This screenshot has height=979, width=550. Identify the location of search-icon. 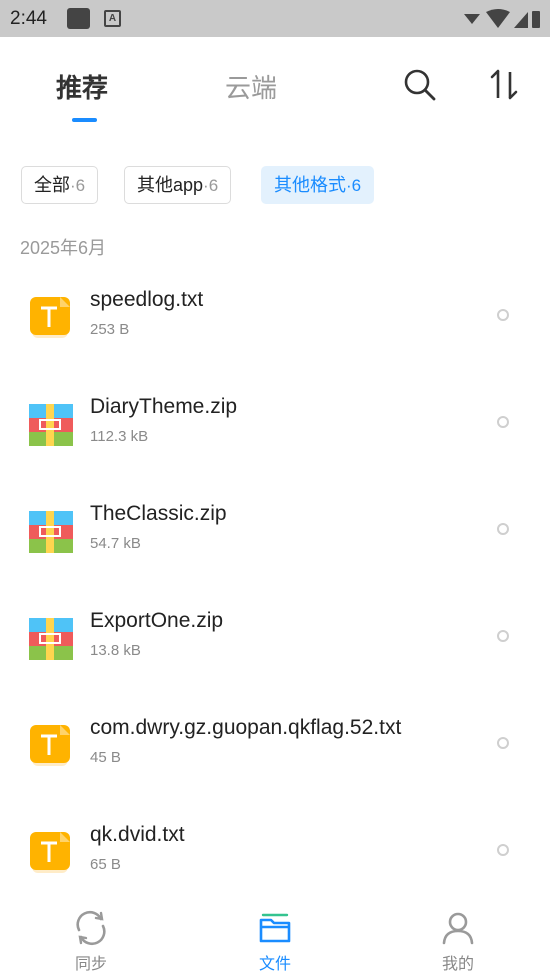
(420, 85).